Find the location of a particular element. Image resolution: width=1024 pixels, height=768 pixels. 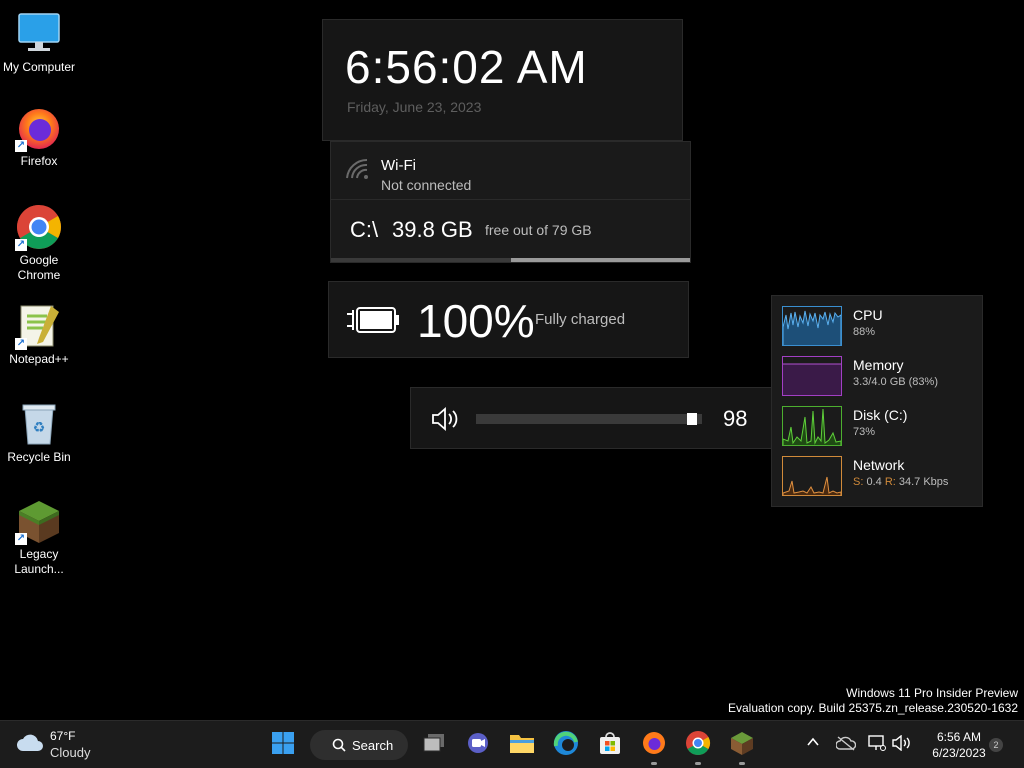

start-button is located at coordinates (283, 745).